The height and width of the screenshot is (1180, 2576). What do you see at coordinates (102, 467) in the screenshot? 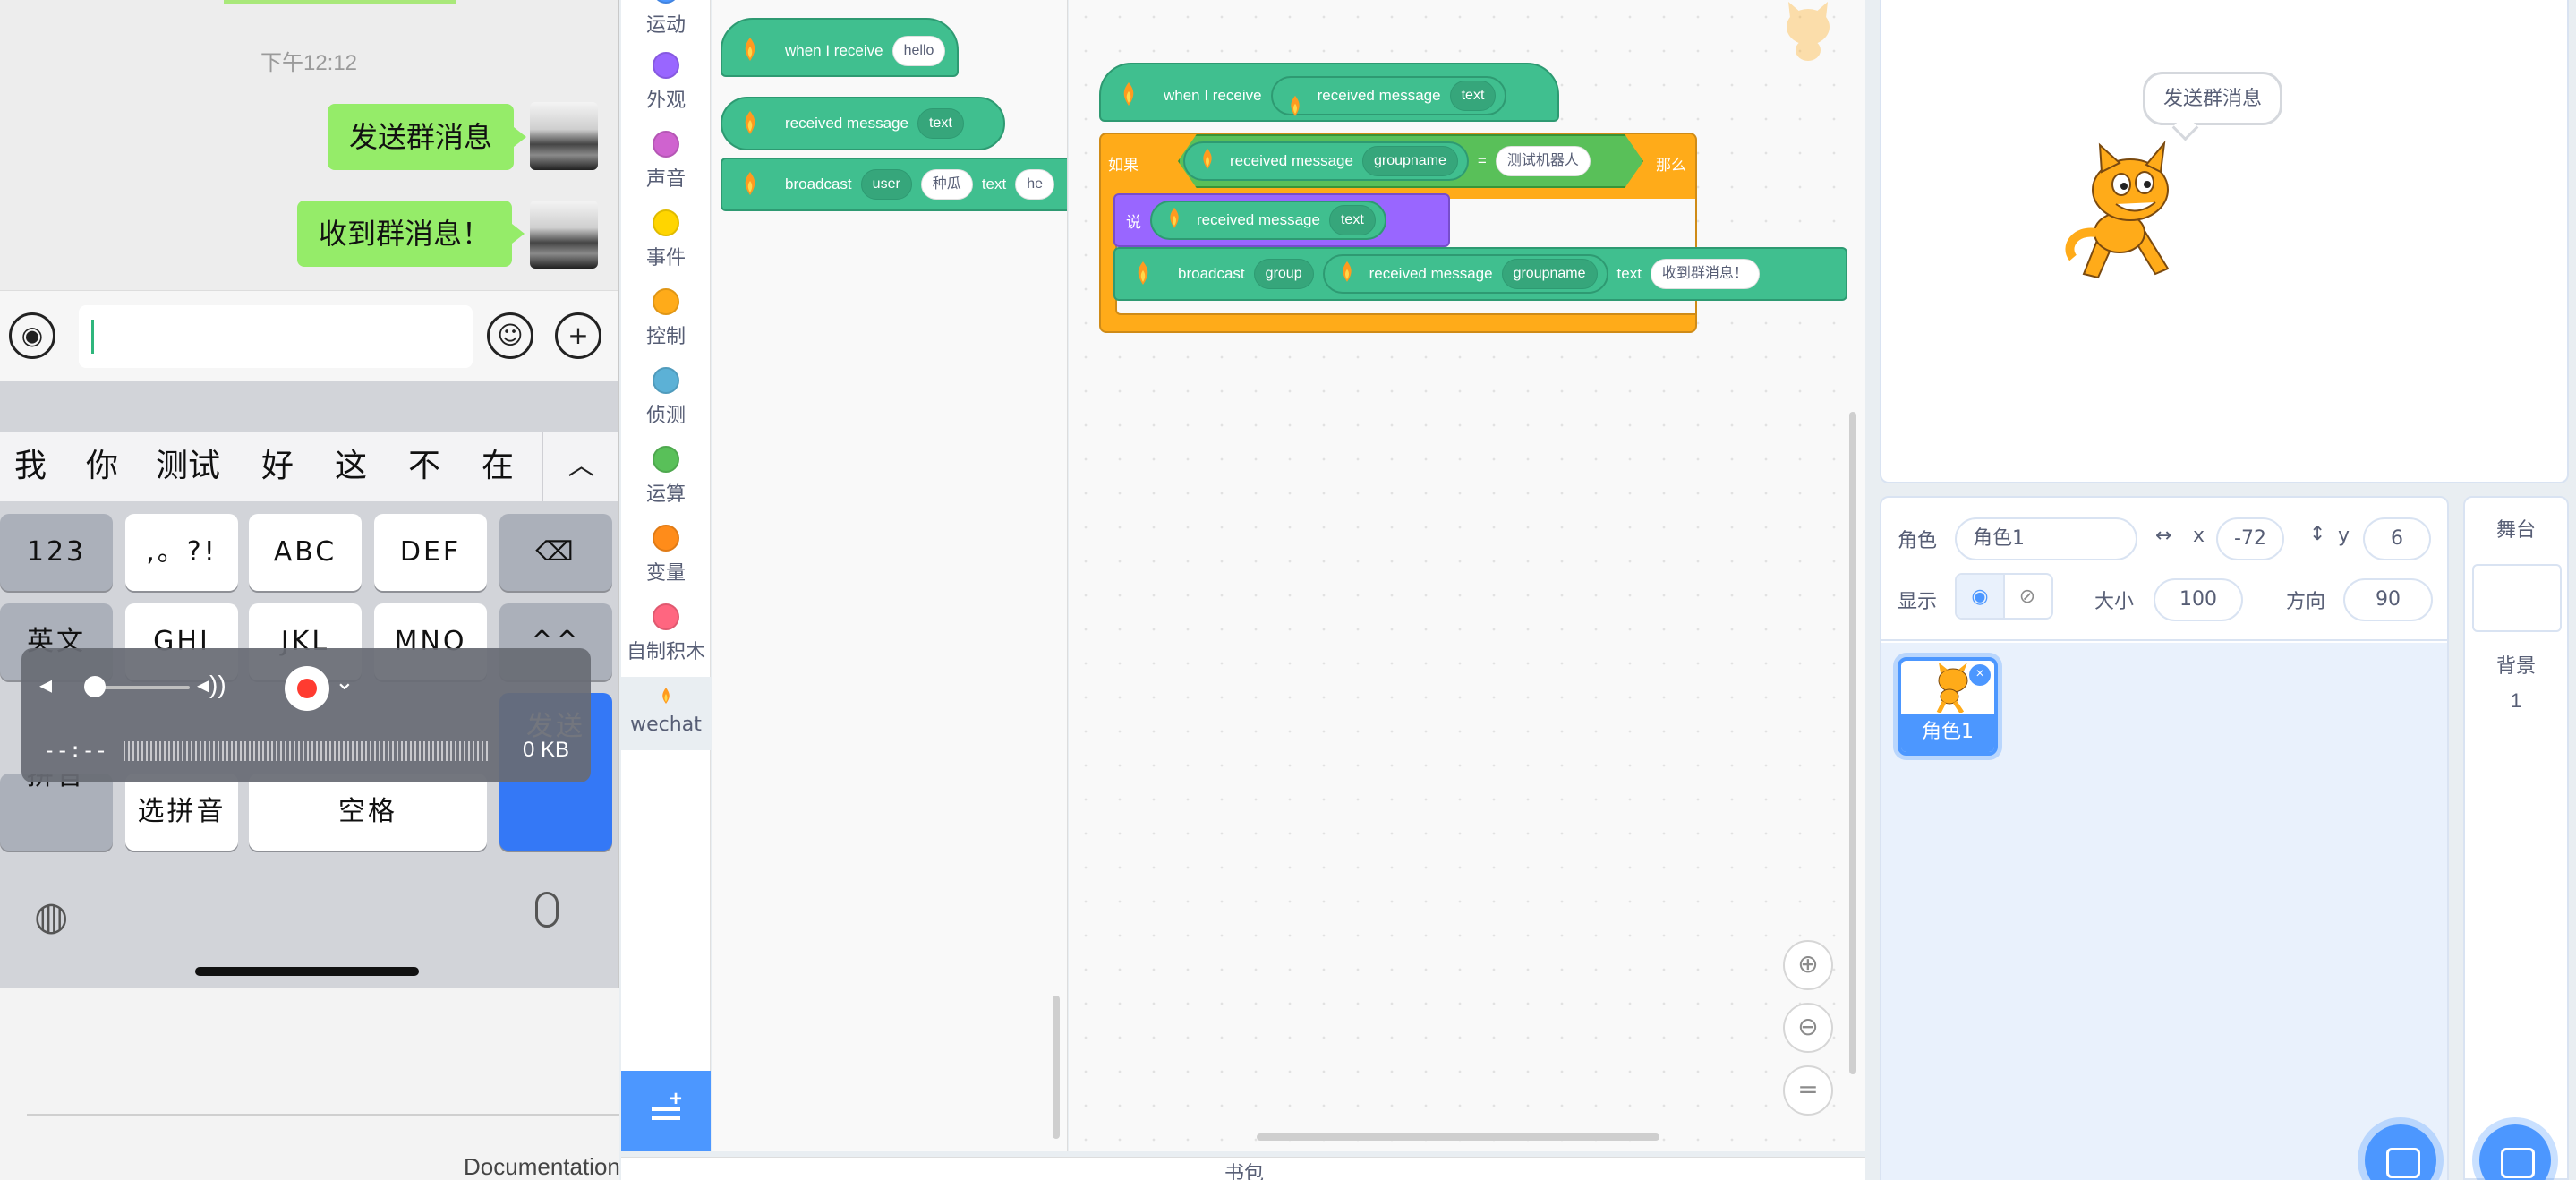
I see `candidate-word: 你` at bounding box center [102, 467].